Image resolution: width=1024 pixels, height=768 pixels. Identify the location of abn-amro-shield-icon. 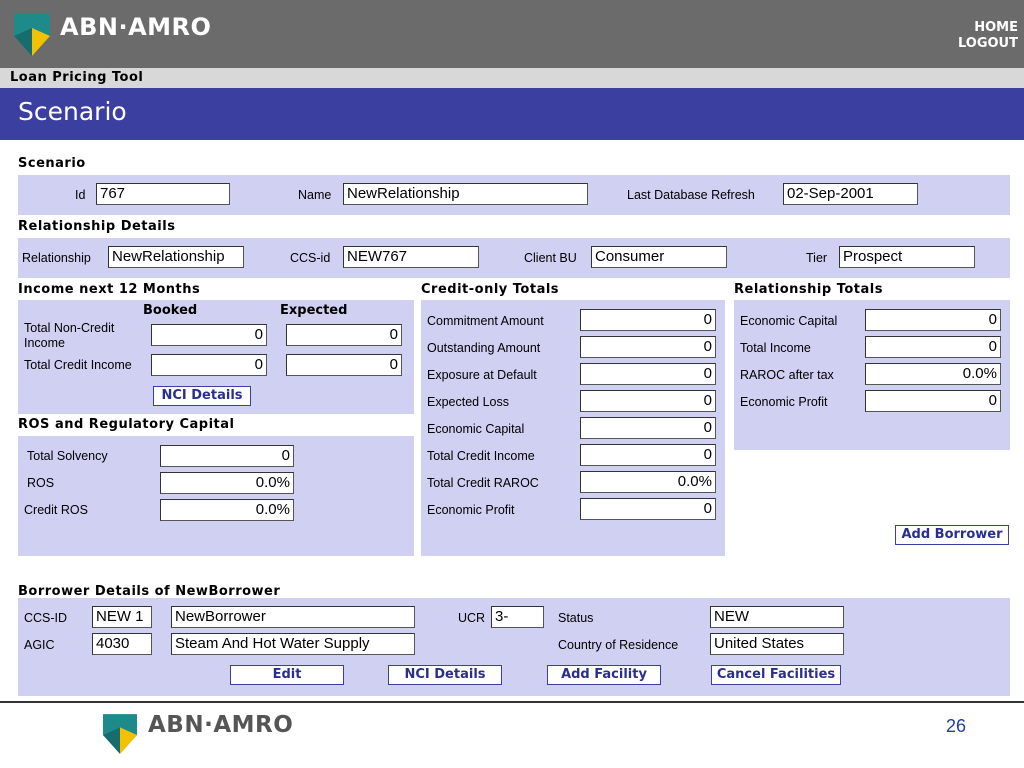
(32, 35).